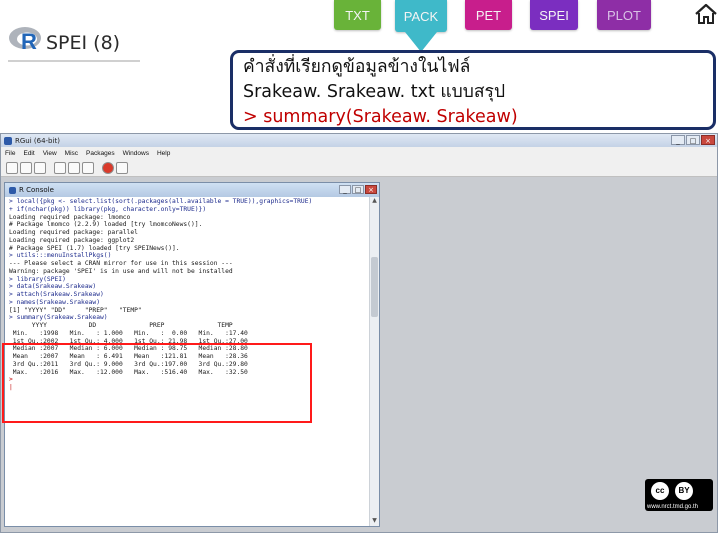 The image size is (720, 540). What do you see at coordinates (359, 168) in the screenshot?
I see `rgui-toolbar` at bounding box center [359, 168].